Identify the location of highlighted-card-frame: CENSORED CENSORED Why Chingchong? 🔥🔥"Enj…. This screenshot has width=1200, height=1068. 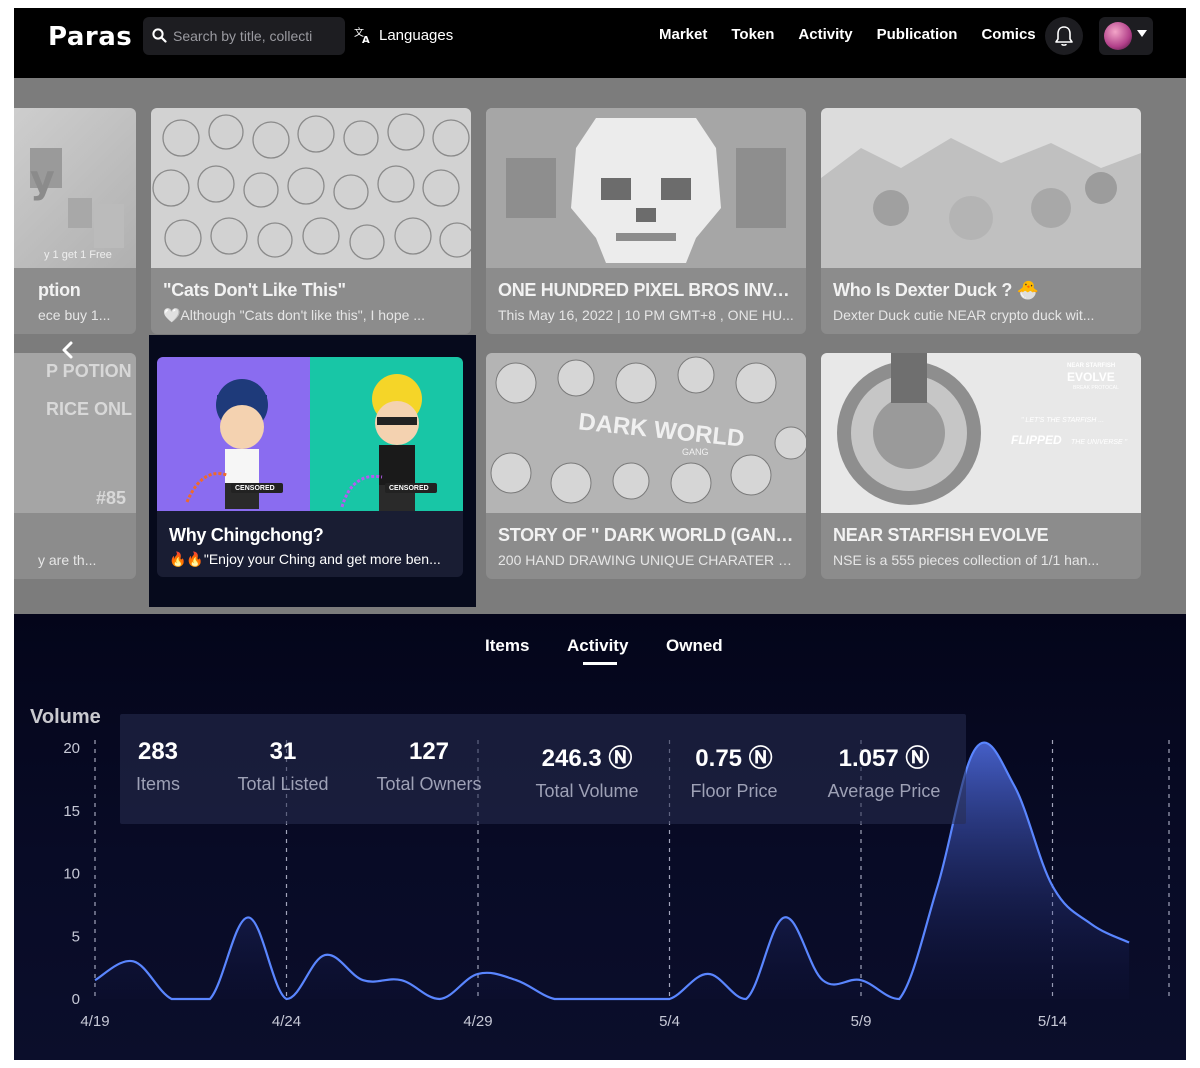
(312, 471).